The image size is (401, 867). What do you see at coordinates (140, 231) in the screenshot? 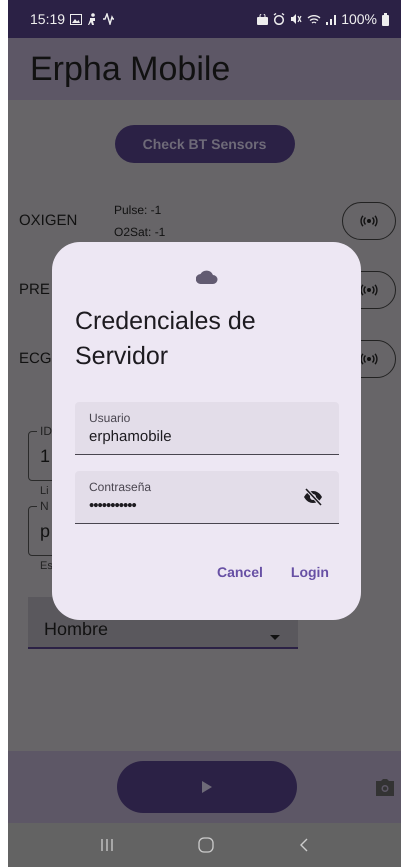
I see `sensor-reading: O2Sat: -1` at bounding box center [140, 231].